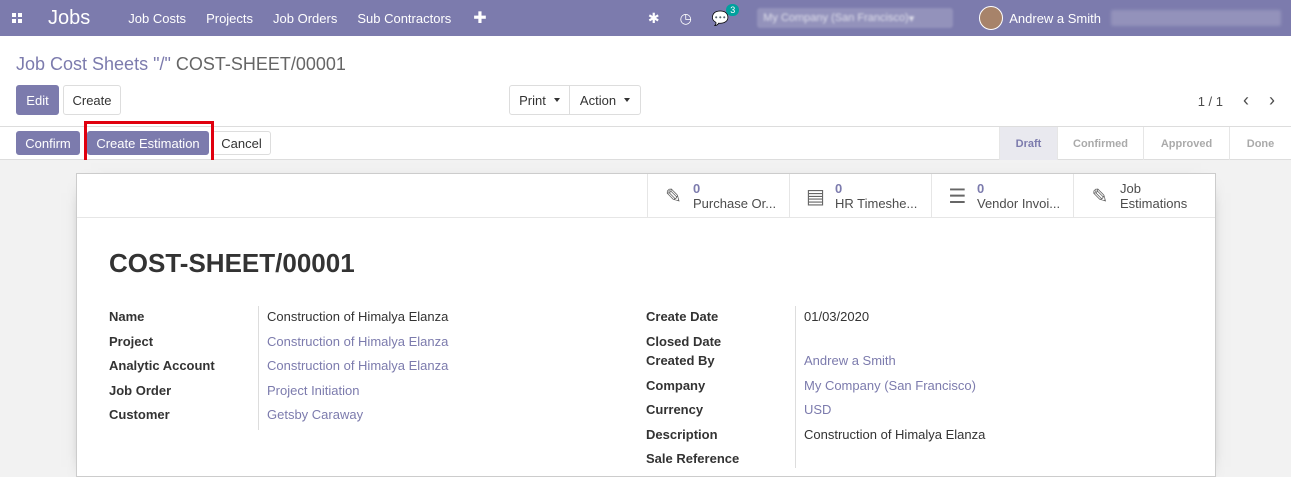  What do you see at coordinates (260, 64) in the screenshot?
I see `breadcrumb-current: COST-SHEET/00001` at bounding box center [260, 64].